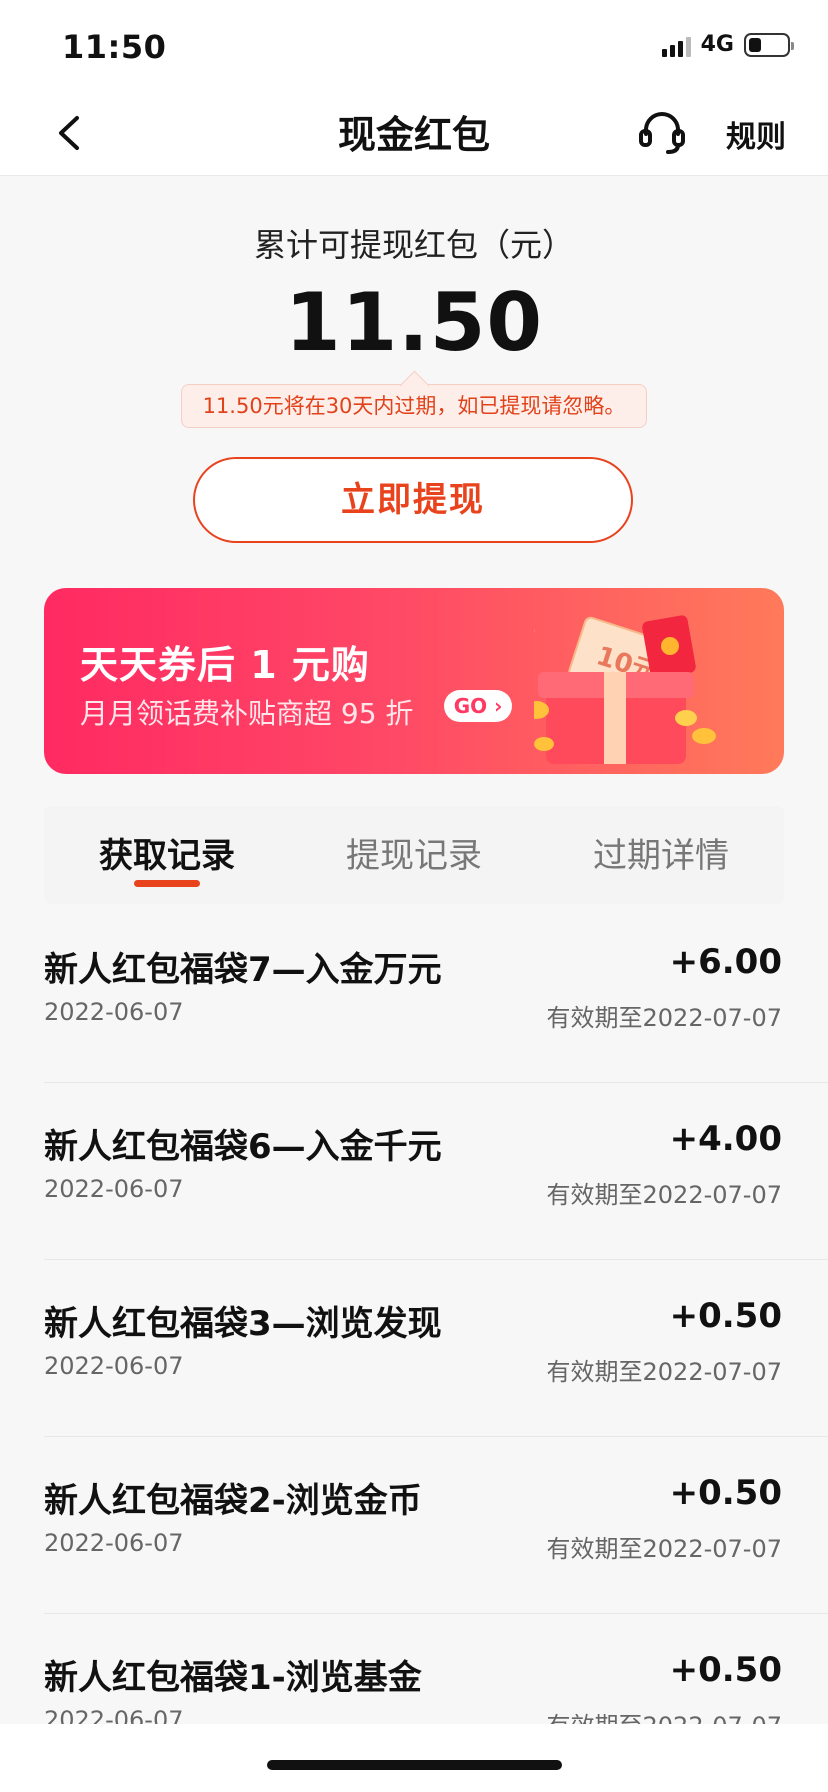 This screenshot has height=1792, width=828. Describe the element at coordinates (725, 1139) in the screenshot. I see `record-amount: +4.00` at that location.